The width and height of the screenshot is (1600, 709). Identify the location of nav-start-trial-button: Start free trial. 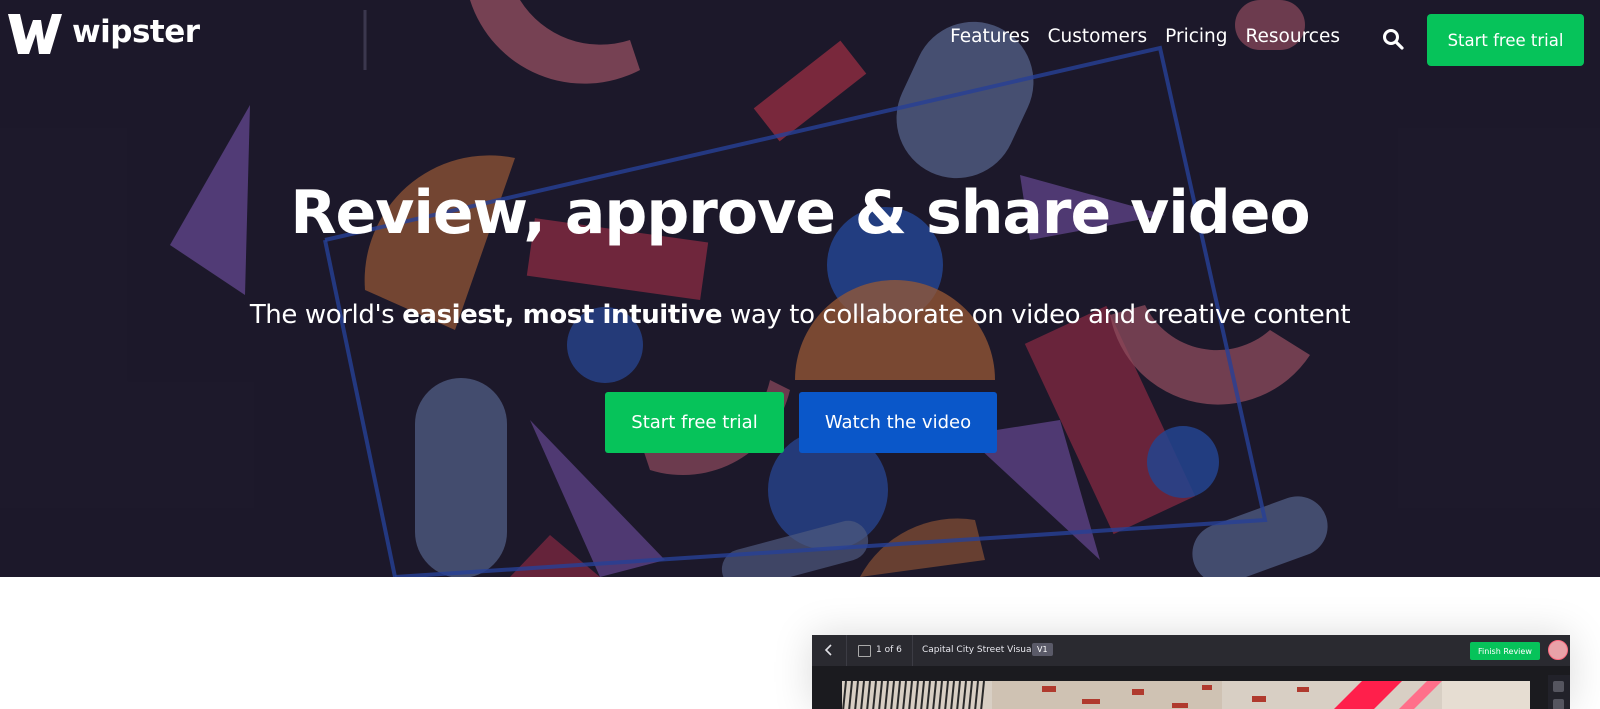
(1505, 40).